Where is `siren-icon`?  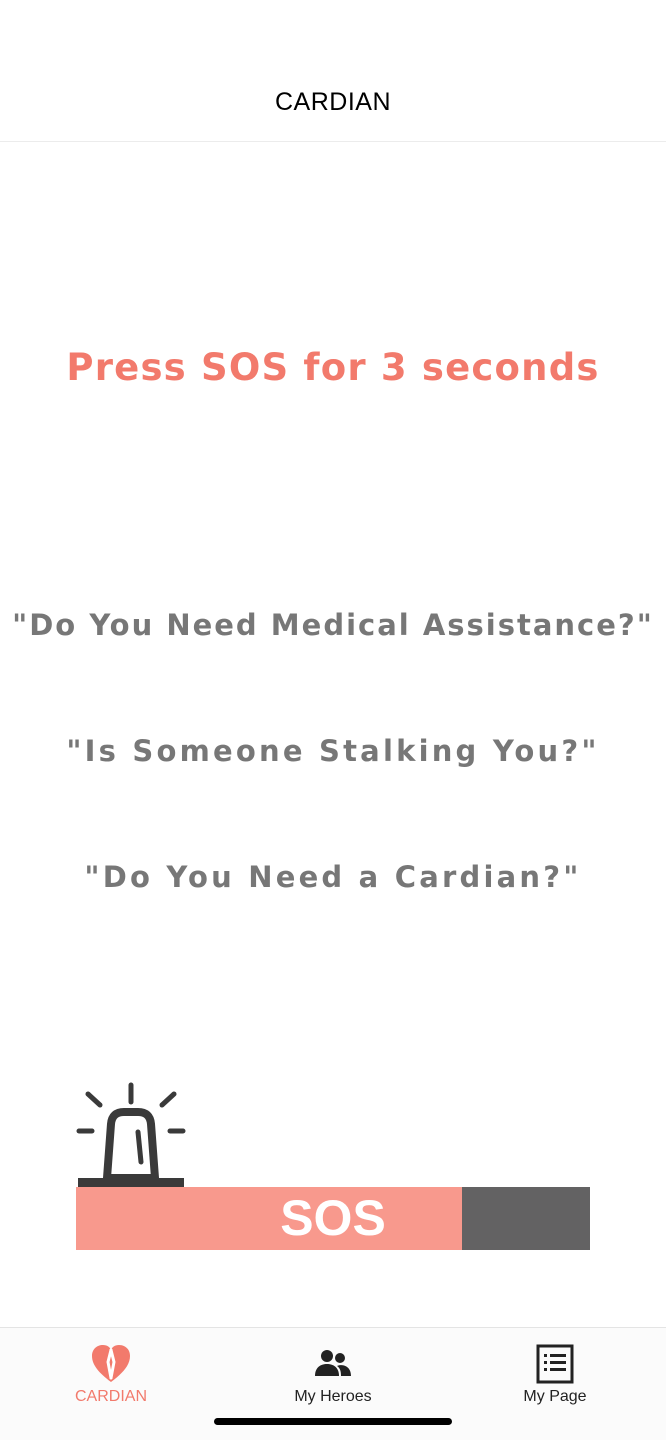 siren-icon is located at coordinates (131, 1135).